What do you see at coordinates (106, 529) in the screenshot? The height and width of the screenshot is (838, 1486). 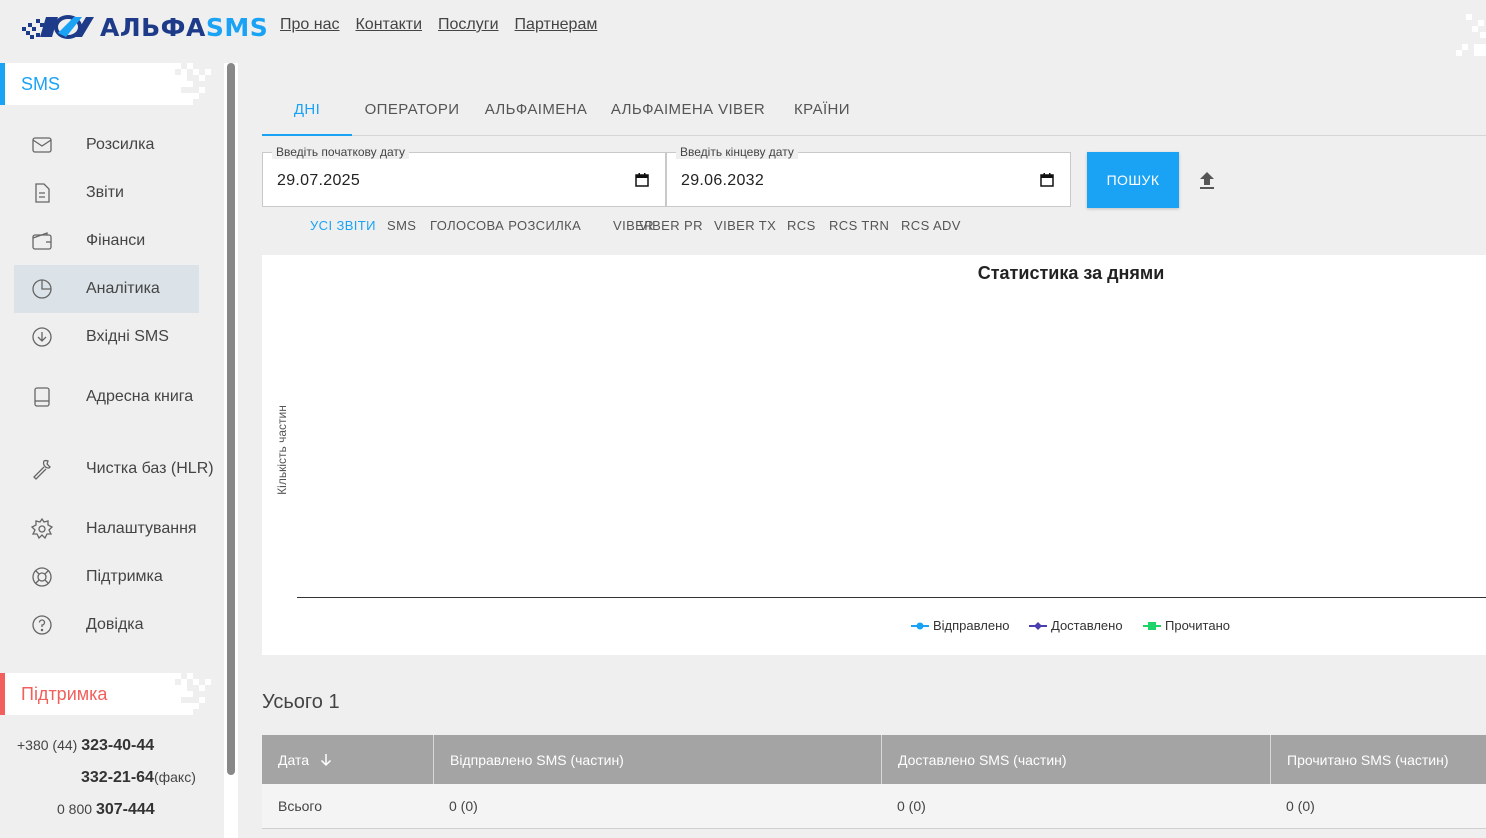 I see `sidebar-item-settings: Налаштування` at bounding box center [106, 529].